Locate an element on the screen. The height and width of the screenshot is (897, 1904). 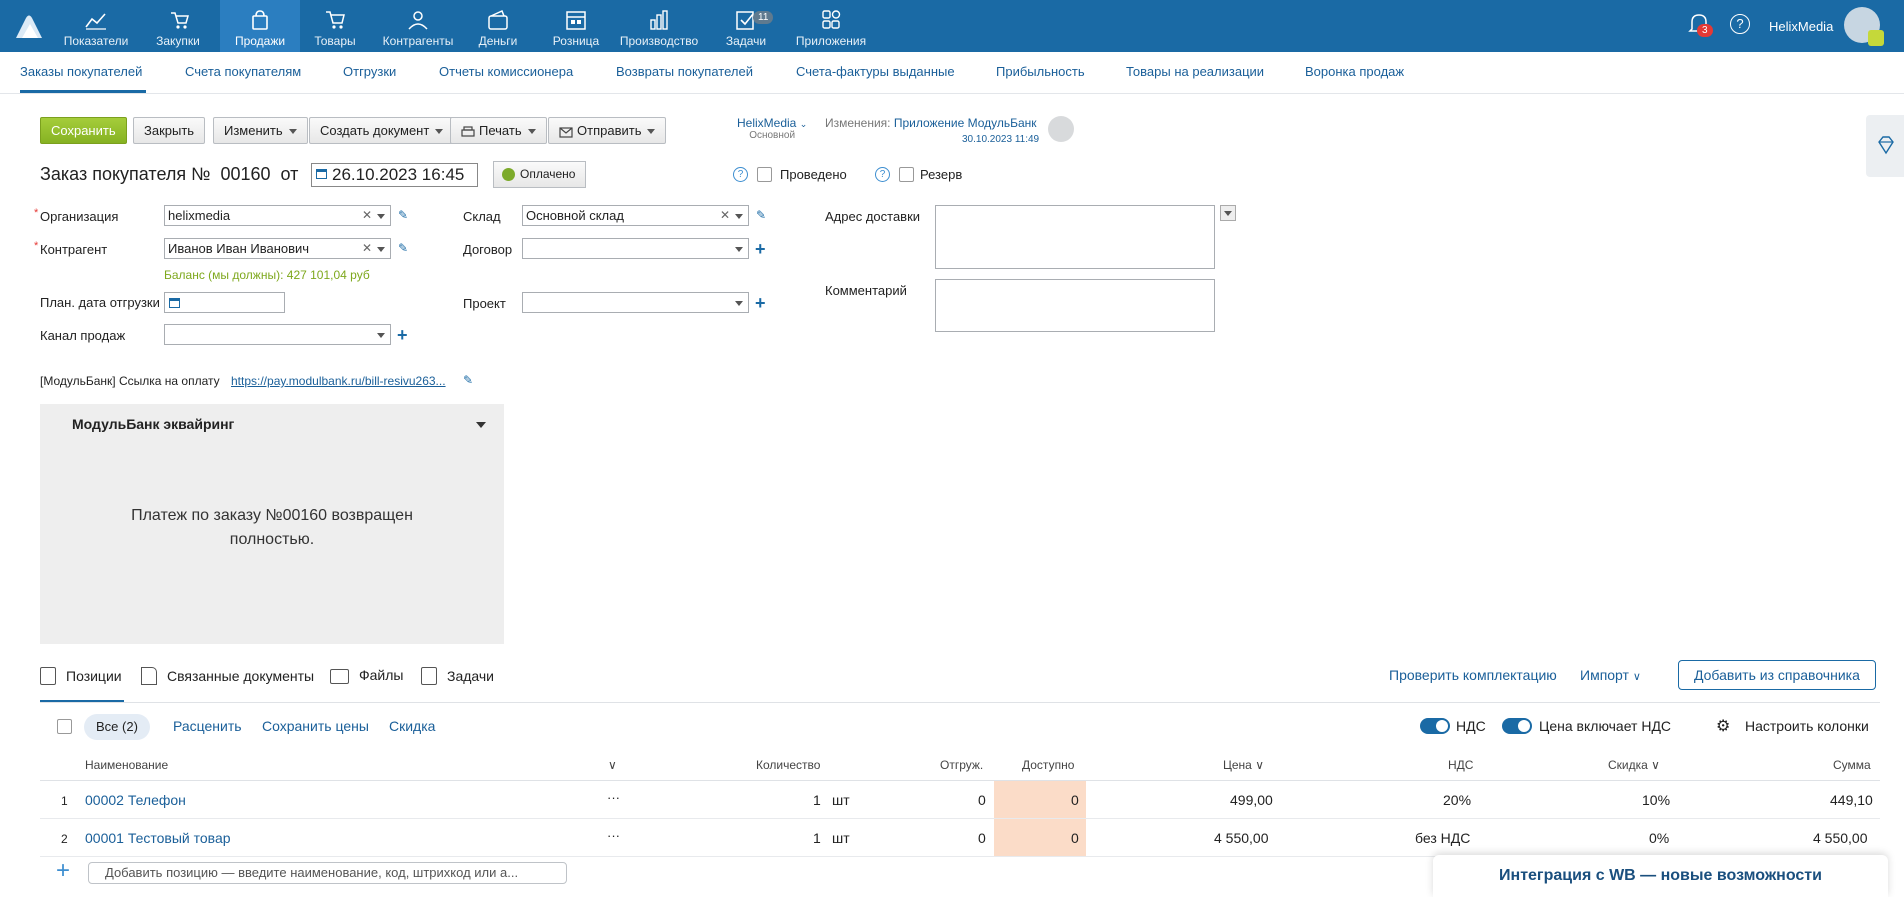
row-discount: 0% is located at coordinates (1659, 838).